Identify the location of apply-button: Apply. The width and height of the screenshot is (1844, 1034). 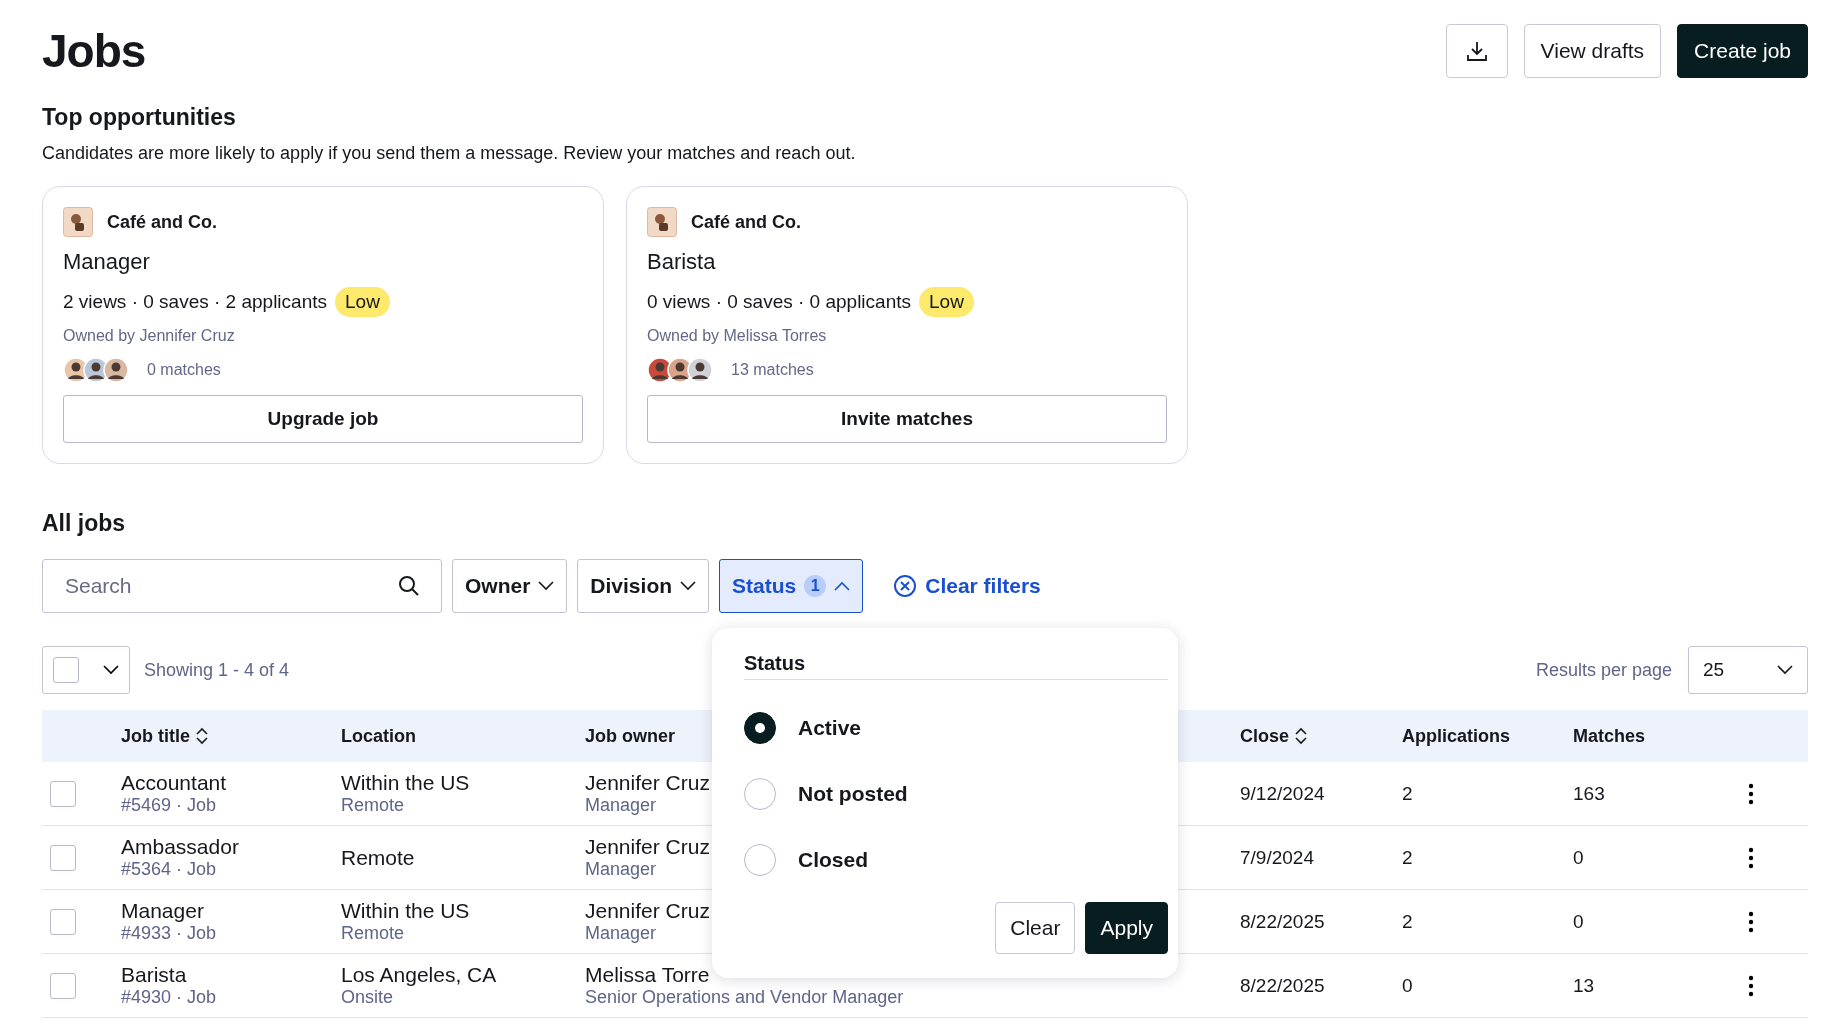
(1126, 928).